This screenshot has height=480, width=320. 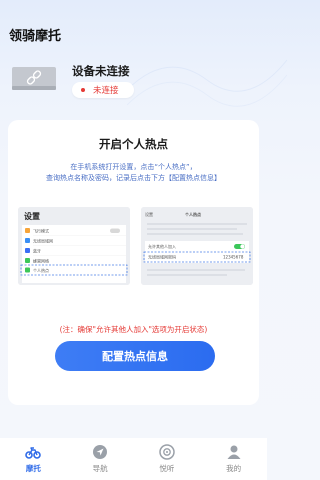 What do you see at coordinates (33, 453) in the screenshot?
I see `motorcycle-icon` at bounding box center [33, 453].